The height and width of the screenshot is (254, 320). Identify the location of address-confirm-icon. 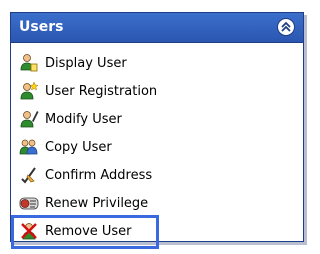
(29, 175).